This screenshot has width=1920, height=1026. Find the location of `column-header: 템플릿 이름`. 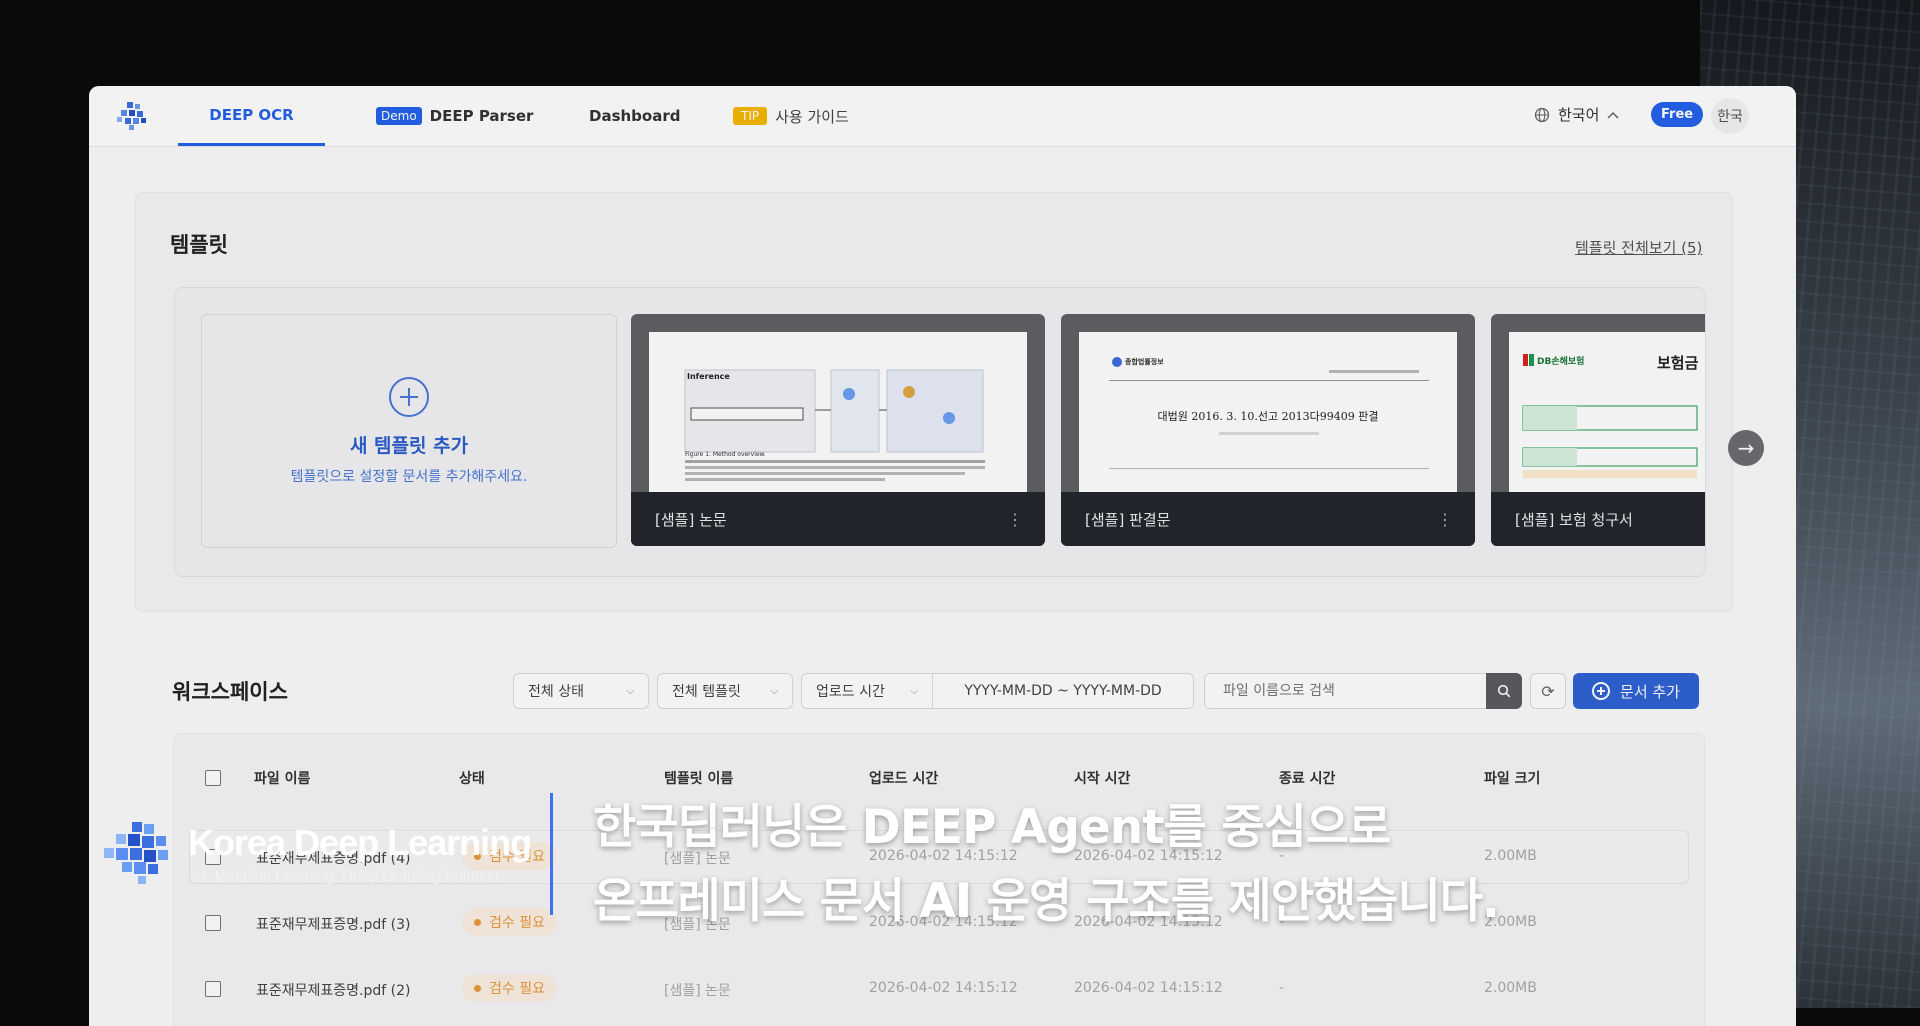

column-header: 템플릿 이름 is located at coordinates (699, 779).